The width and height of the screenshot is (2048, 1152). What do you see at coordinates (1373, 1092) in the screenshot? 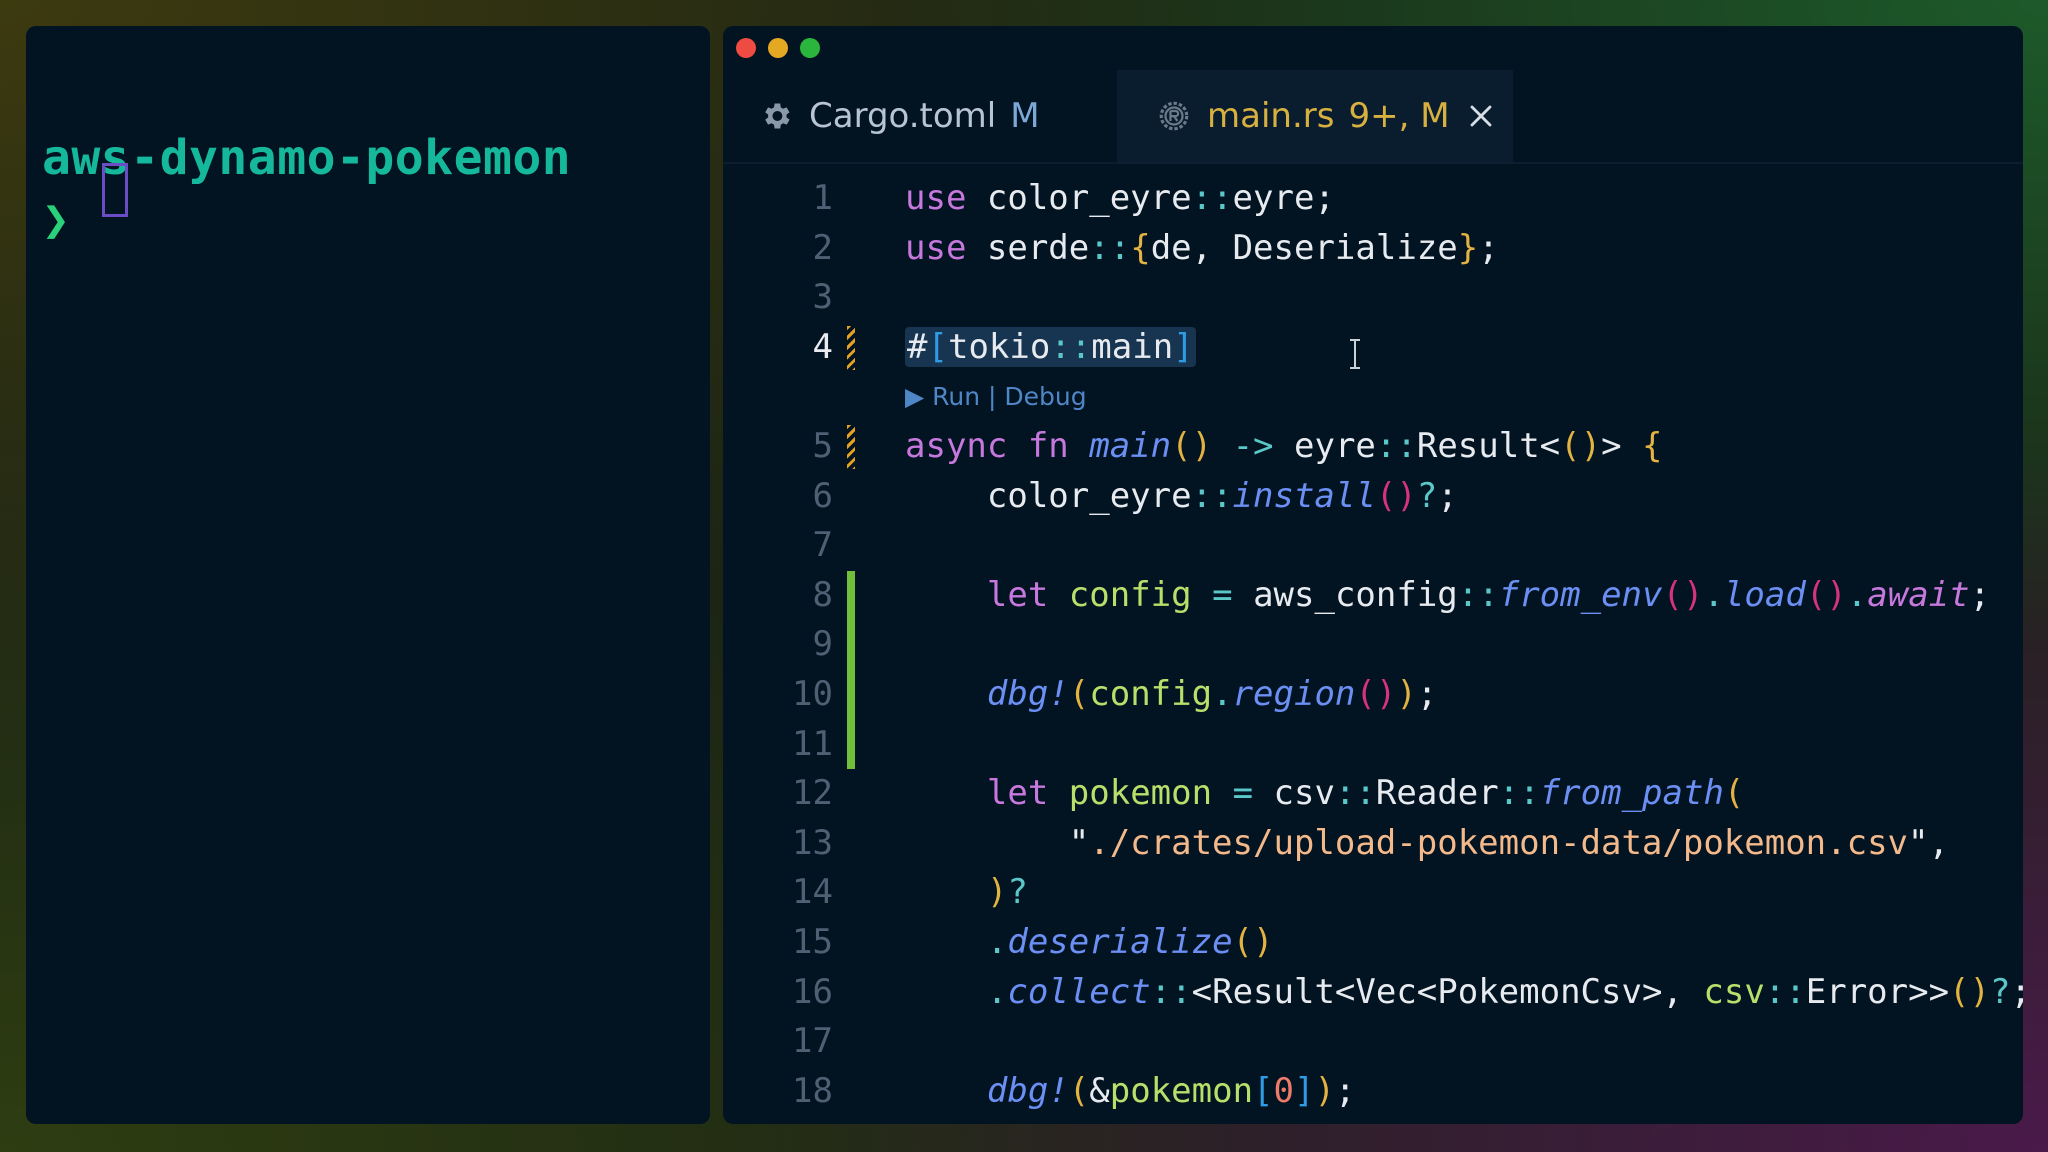
I see `code-line: 18 dbg!(&pokemon[0]);` at bounding box center [1373, 1092].